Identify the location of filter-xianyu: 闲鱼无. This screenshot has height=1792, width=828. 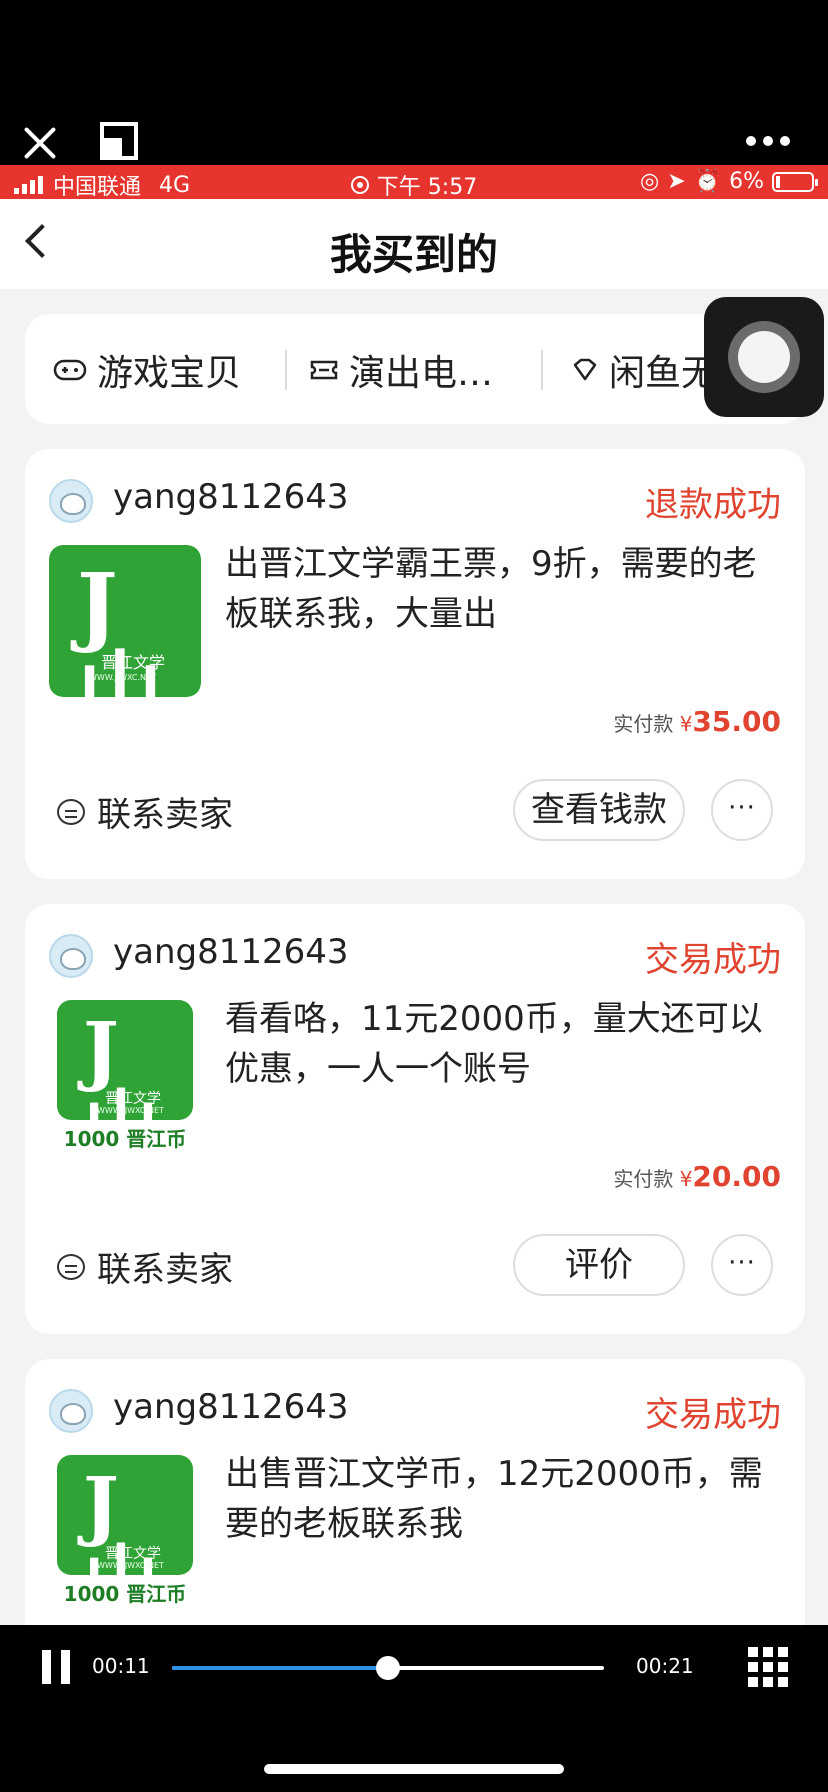
(644, 370).